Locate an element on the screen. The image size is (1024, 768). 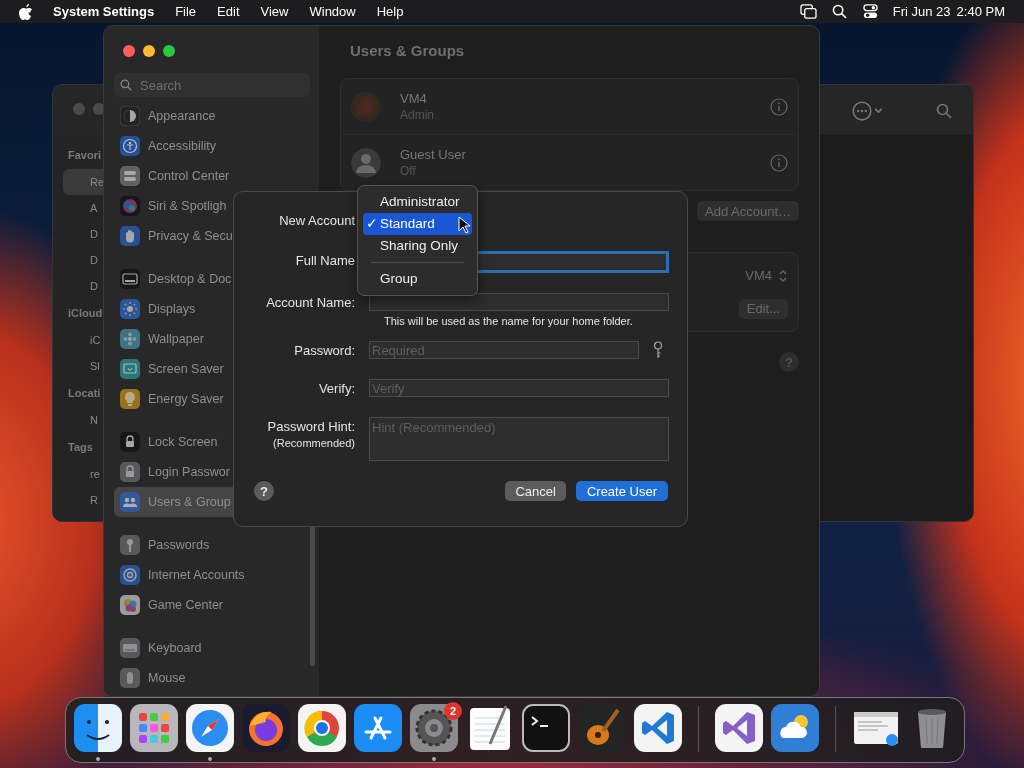
ring-icon is located at coordinates (130, 575).